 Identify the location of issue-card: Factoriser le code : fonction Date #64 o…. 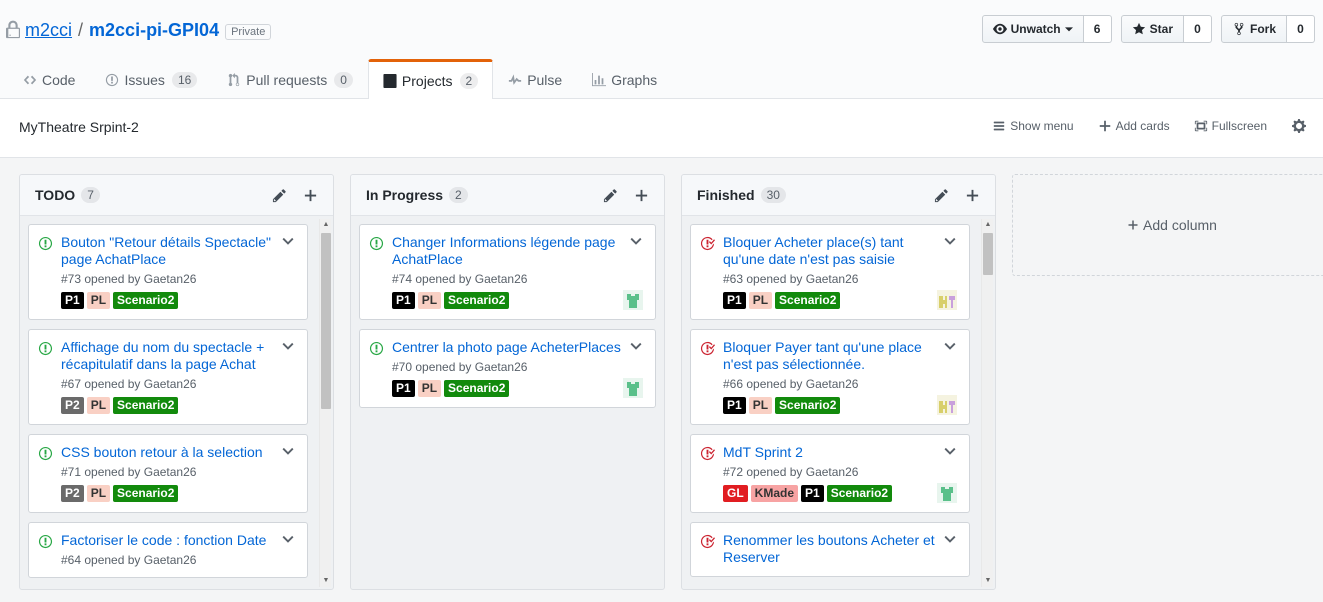
(168, 550).